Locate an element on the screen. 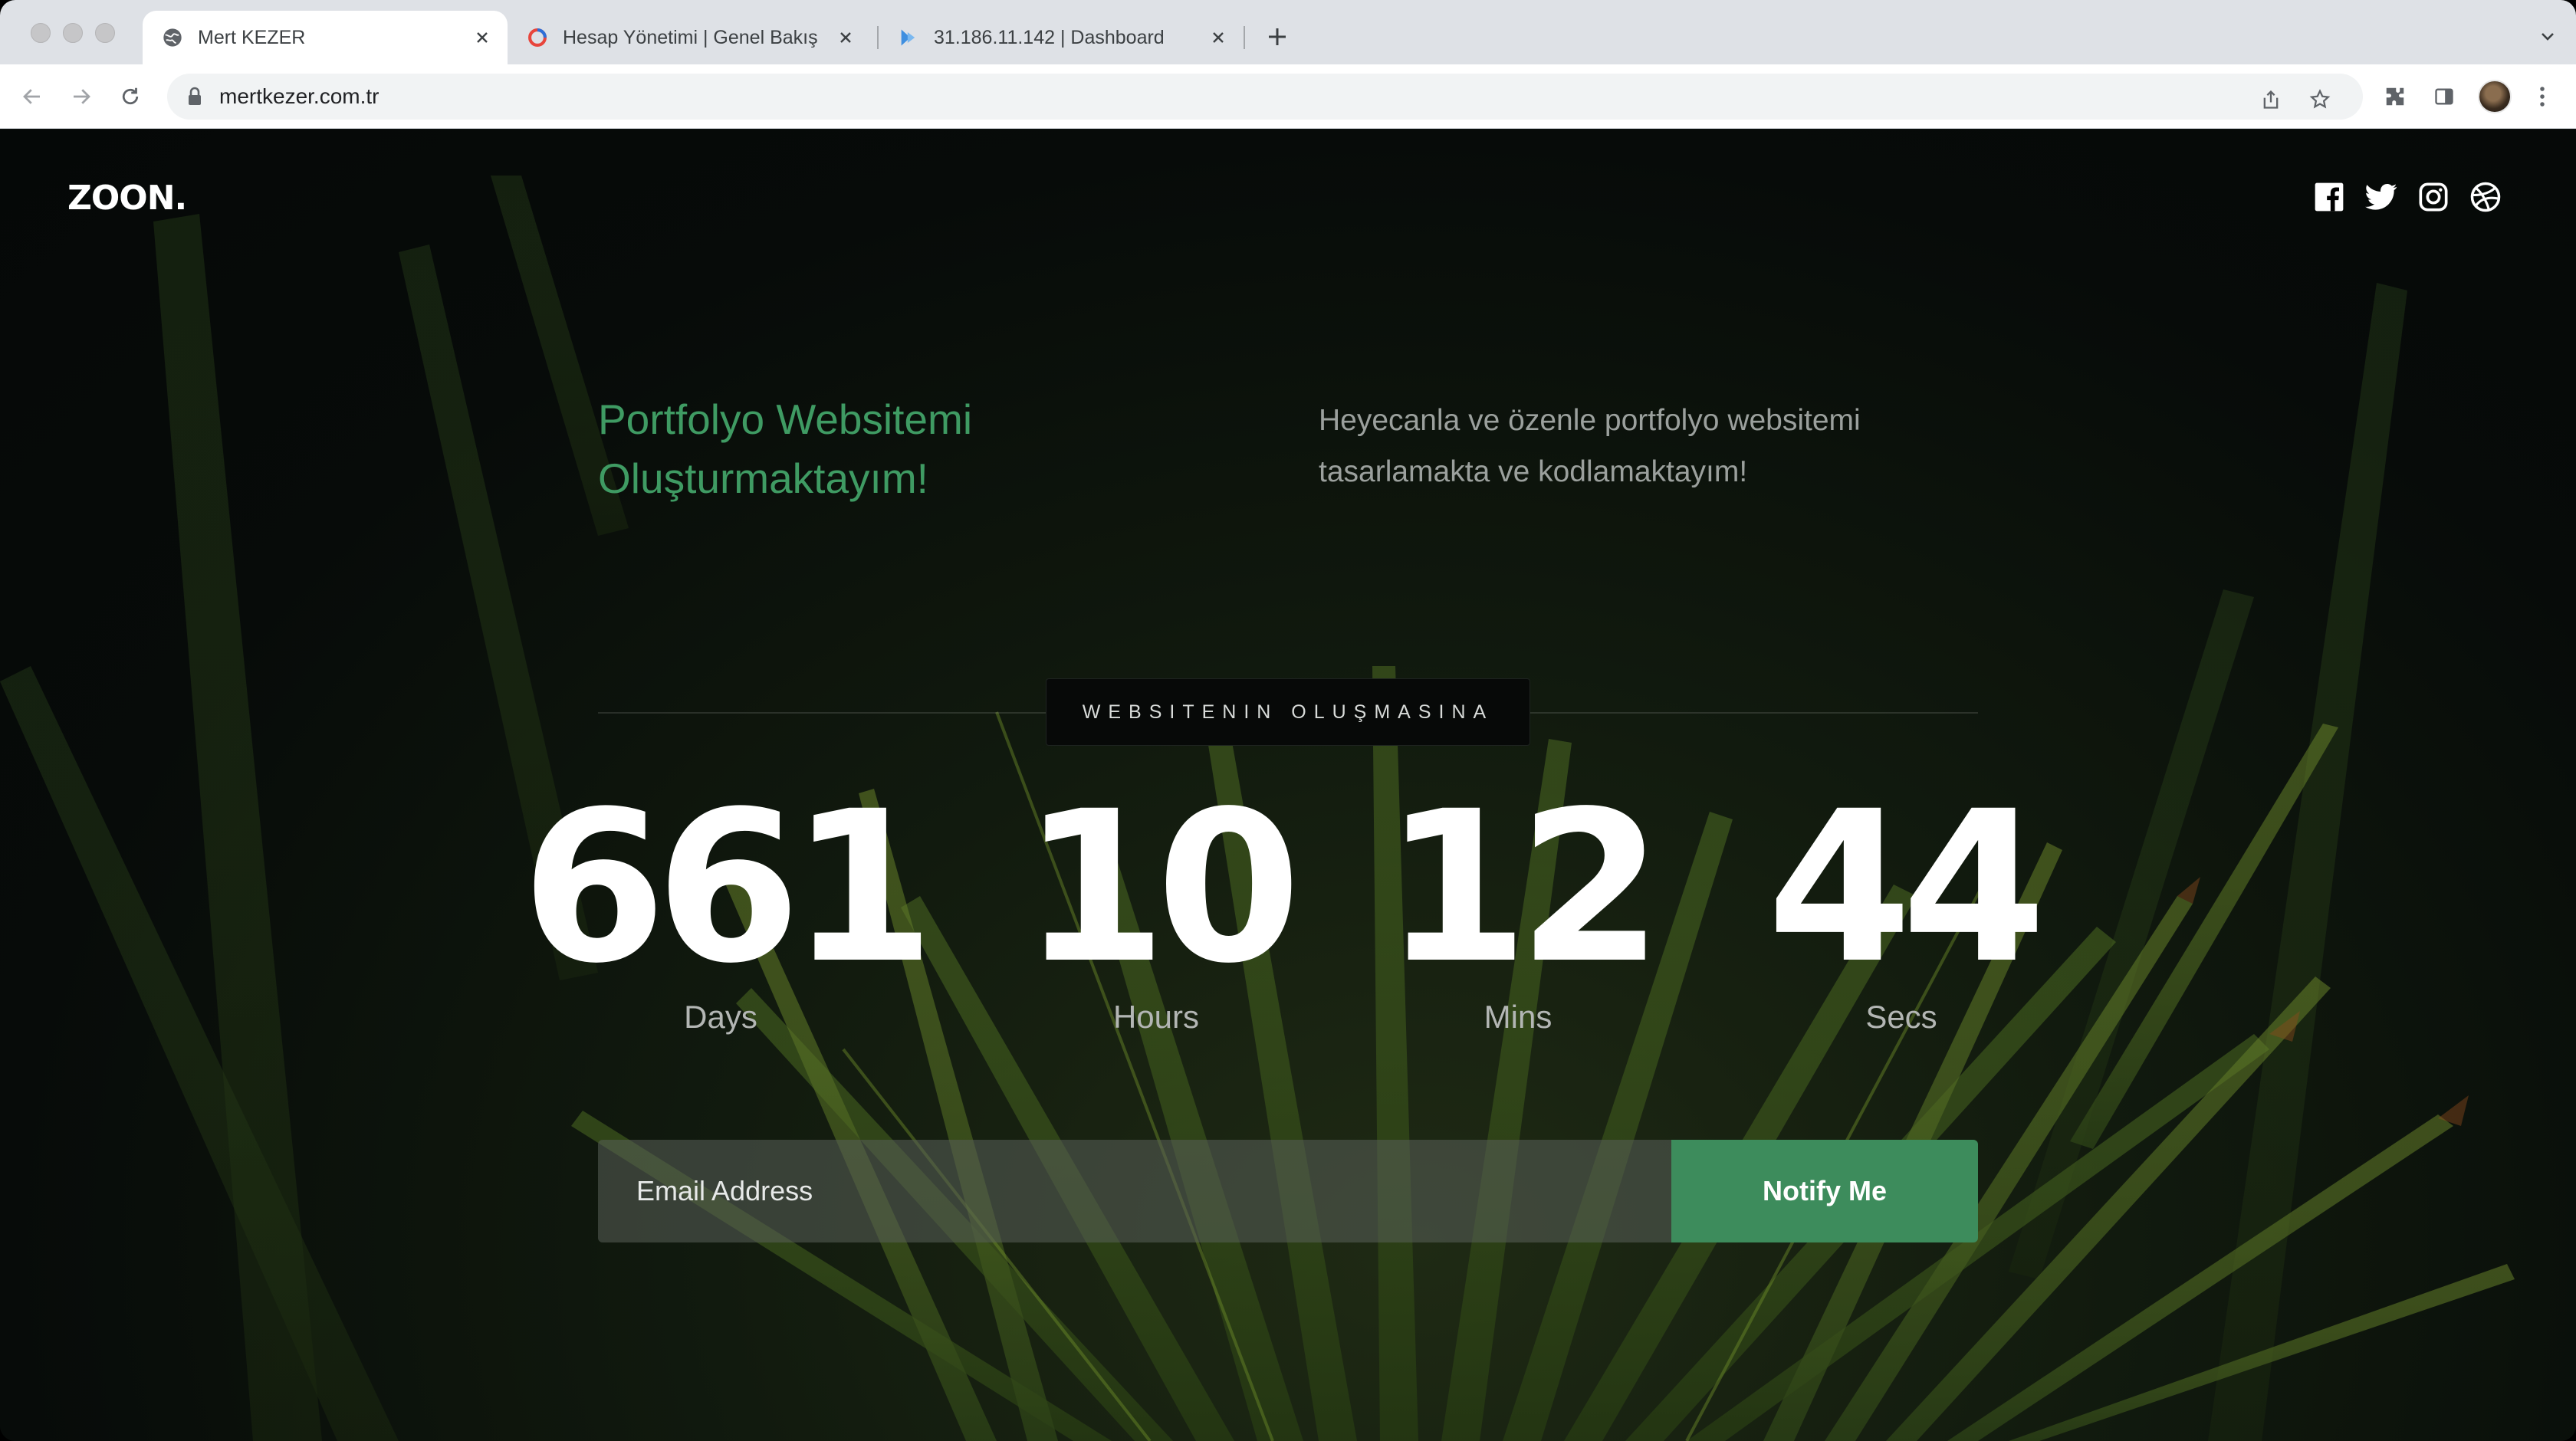 Image resolution: width=2576 pixels, height=1441 pixels. window-controls is located at coordinates (73, 33).